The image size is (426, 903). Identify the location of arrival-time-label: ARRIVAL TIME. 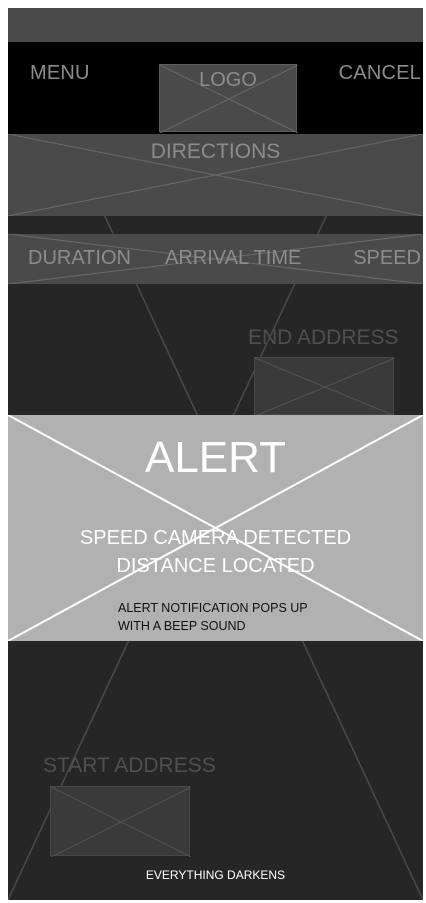
(233, 258).